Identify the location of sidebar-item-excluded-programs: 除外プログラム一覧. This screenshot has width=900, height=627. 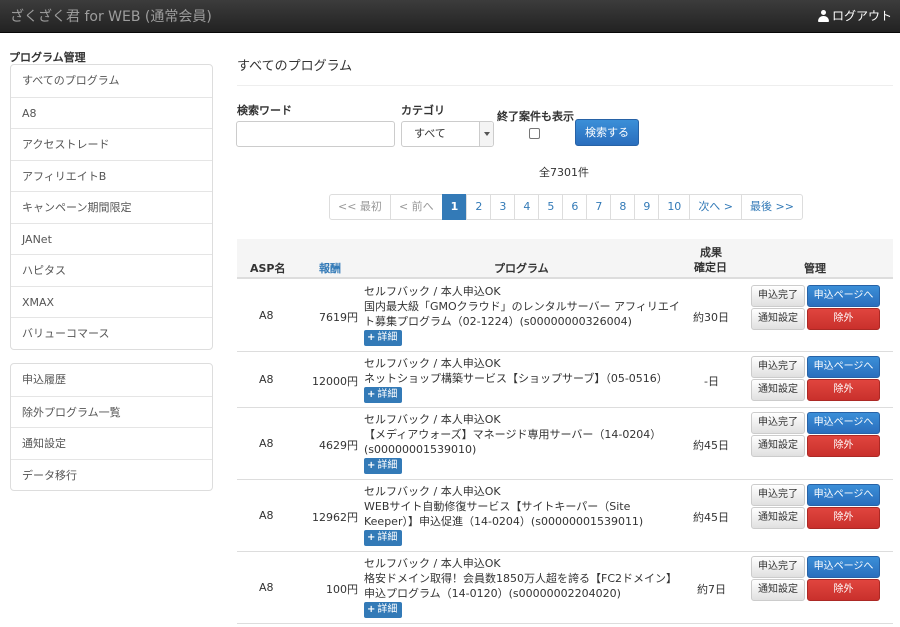
(111, 411).